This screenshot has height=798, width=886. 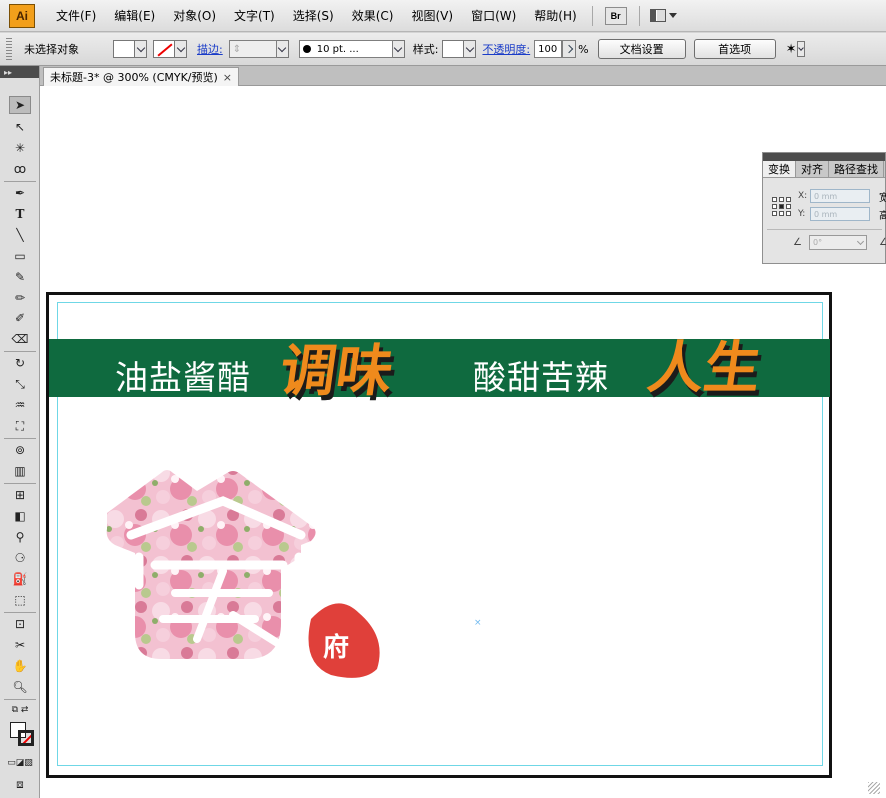 I want to click on free-transform-tool-icon: ⛶, so click(x=20, y=426).